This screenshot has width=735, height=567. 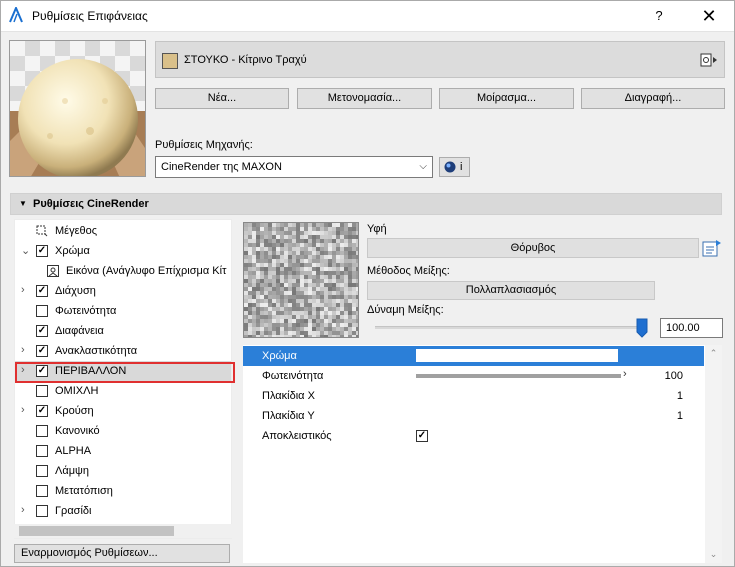 I want to click on chevron-down-icon: ⌵, so click(x=423, y=166).